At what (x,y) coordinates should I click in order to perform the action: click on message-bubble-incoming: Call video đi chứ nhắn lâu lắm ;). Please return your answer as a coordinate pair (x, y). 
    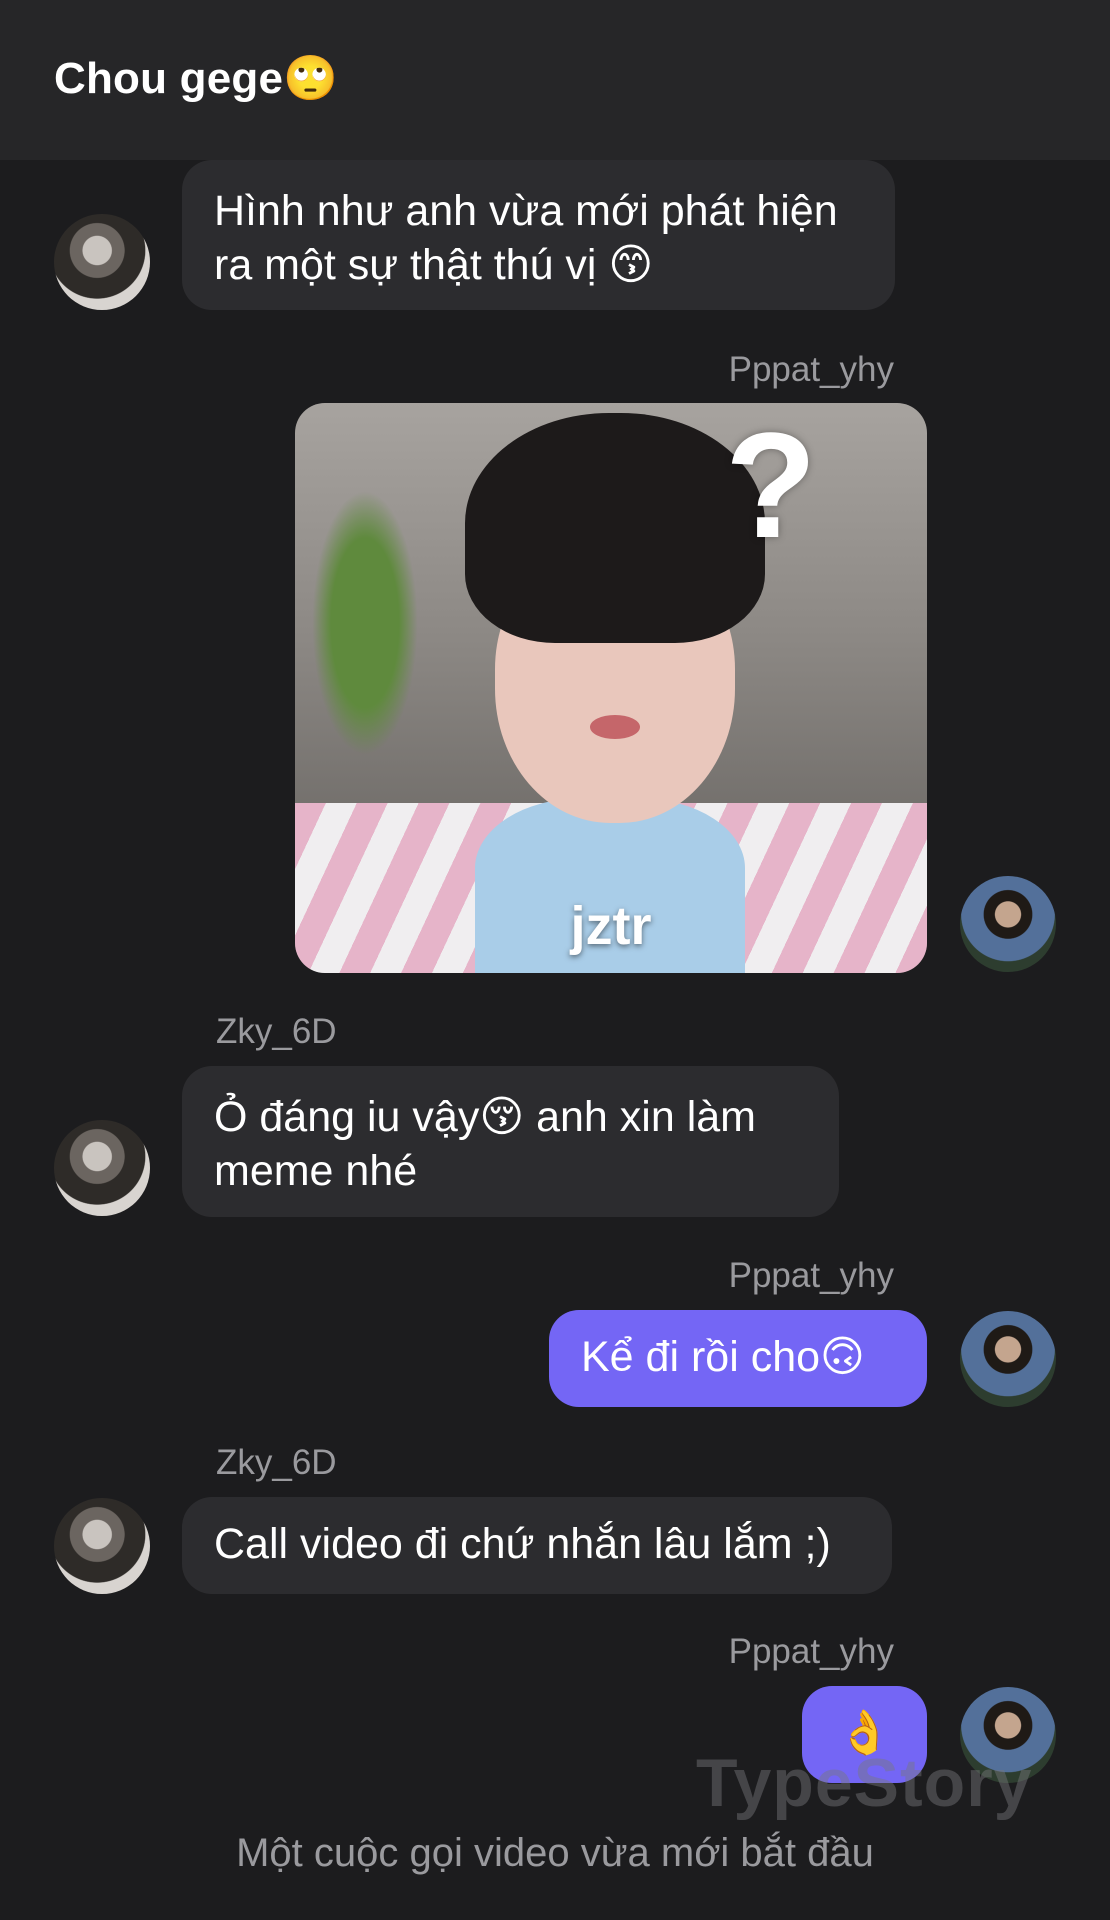
    Looking at the image, I should click on (537, 1545).